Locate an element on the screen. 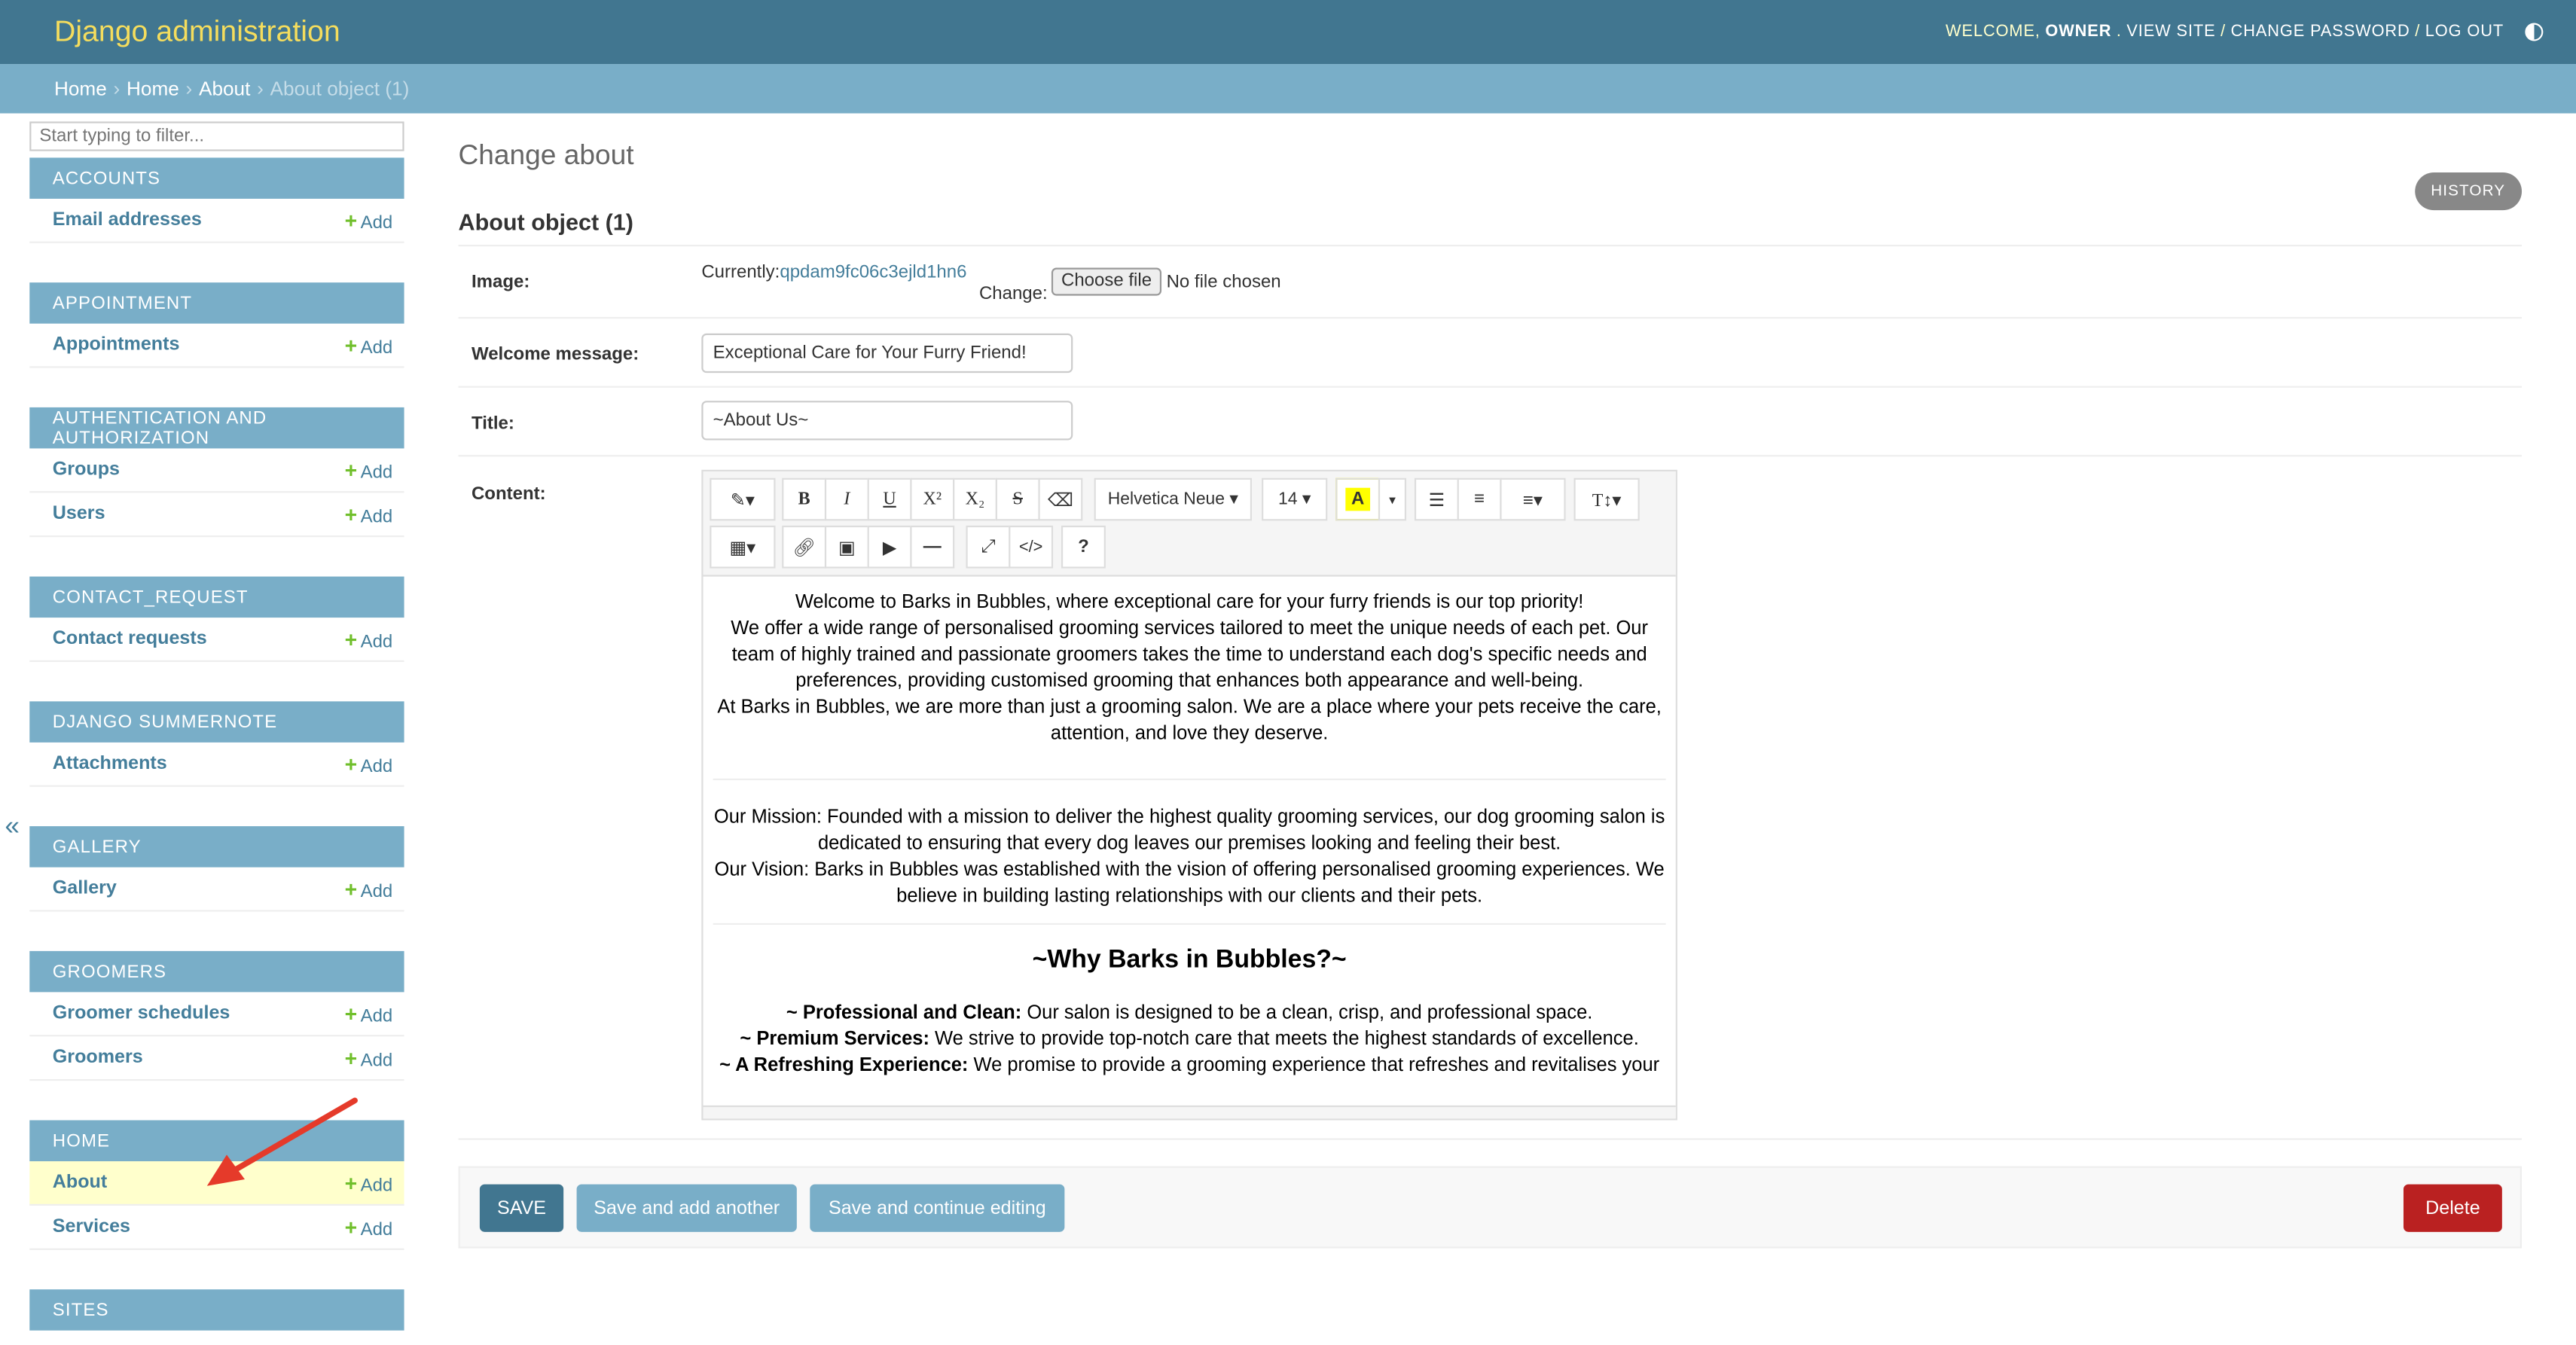 This screenshot has height=1345, width=2576. annotation-overlay is located at coordinates (282, 1141).